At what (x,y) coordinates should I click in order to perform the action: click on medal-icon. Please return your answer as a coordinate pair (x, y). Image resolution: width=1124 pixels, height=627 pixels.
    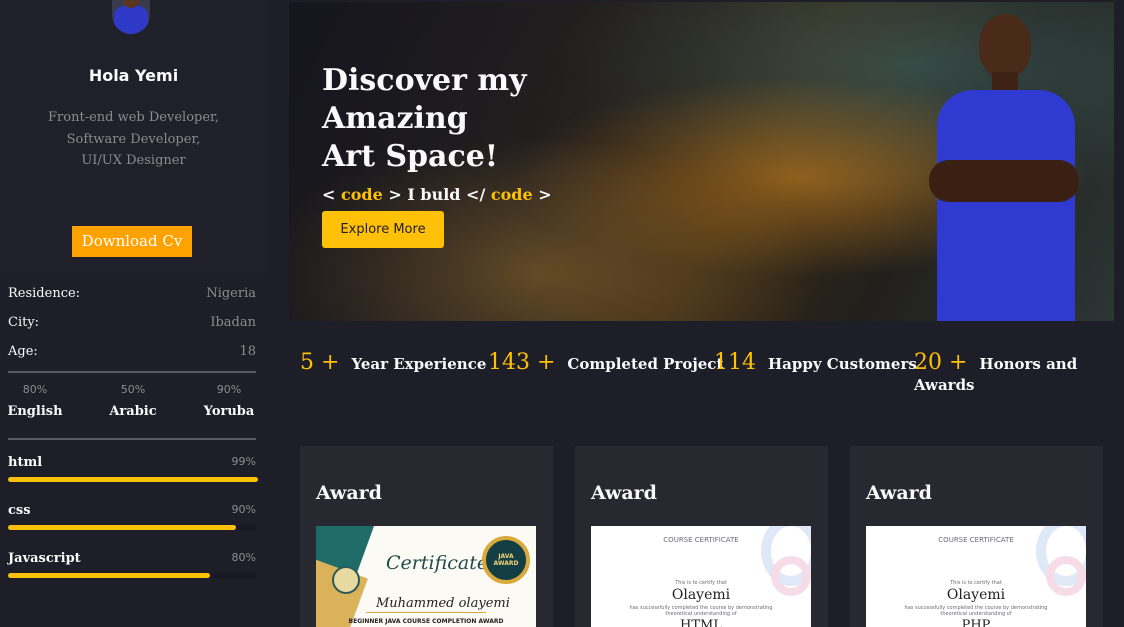
    Looking at the image, I should click on (346, 580).